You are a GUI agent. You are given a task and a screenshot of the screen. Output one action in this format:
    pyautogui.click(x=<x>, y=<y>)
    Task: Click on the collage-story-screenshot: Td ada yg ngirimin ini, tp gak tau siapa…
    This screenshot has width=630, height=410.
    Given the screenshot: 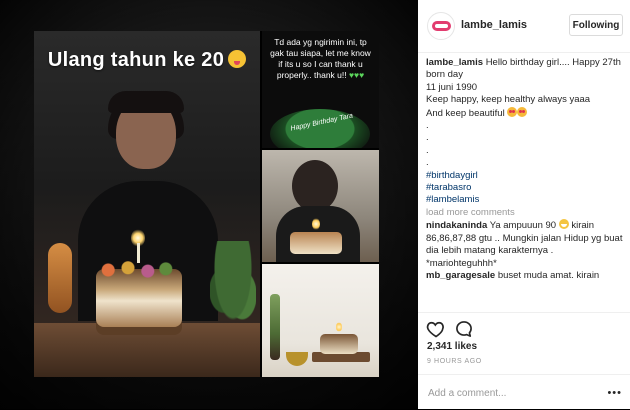 What is the action you would take?
    pyautogui.click(x=320, y=89)
    